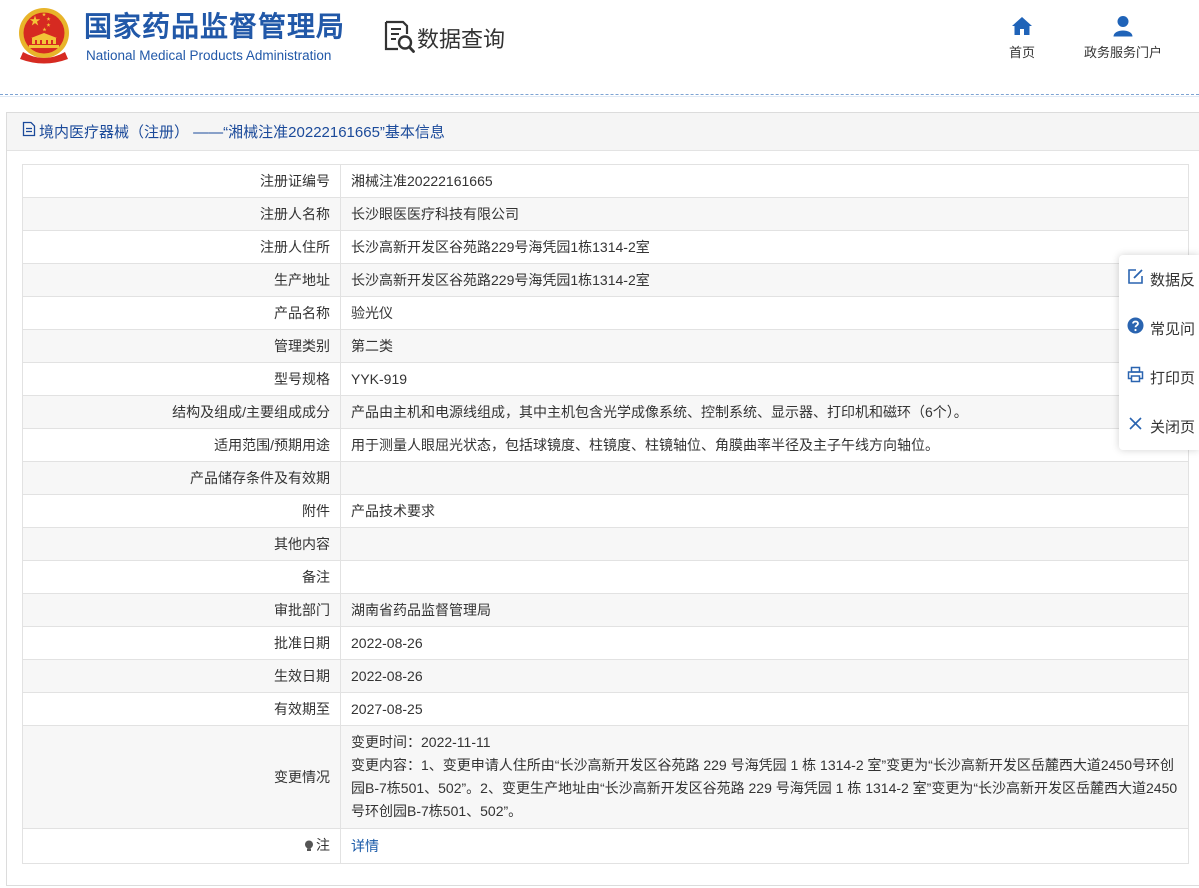 The image size is (1199, 888). Describe the element at coordinates (365, 846) in the screenshot. I see `details-link: 详情` at that location.